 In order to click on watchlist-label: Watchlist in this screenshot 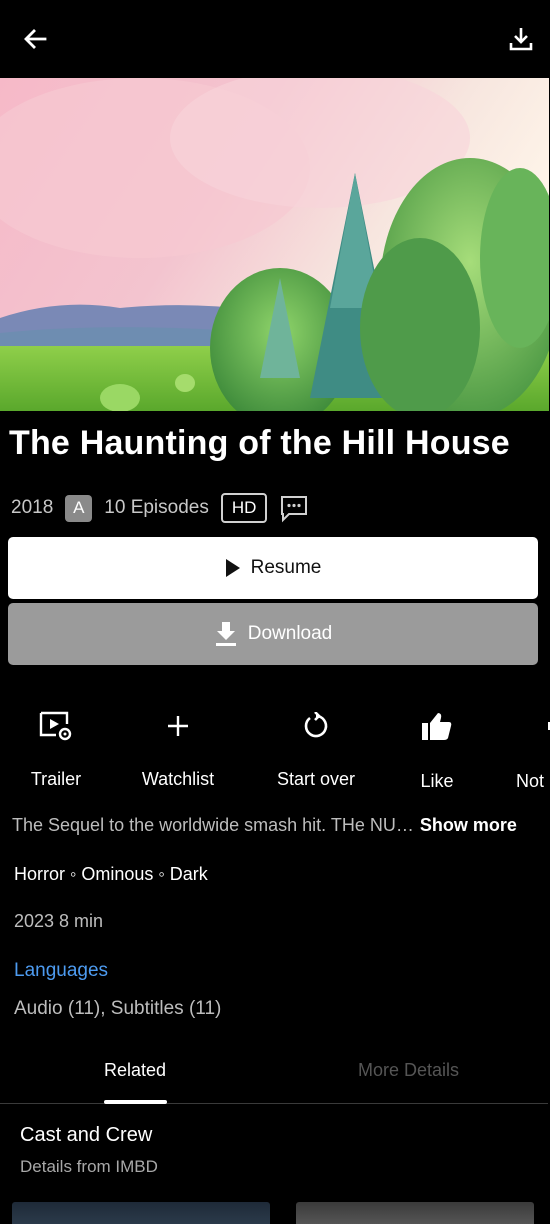, I will do `click(178, 779)`.